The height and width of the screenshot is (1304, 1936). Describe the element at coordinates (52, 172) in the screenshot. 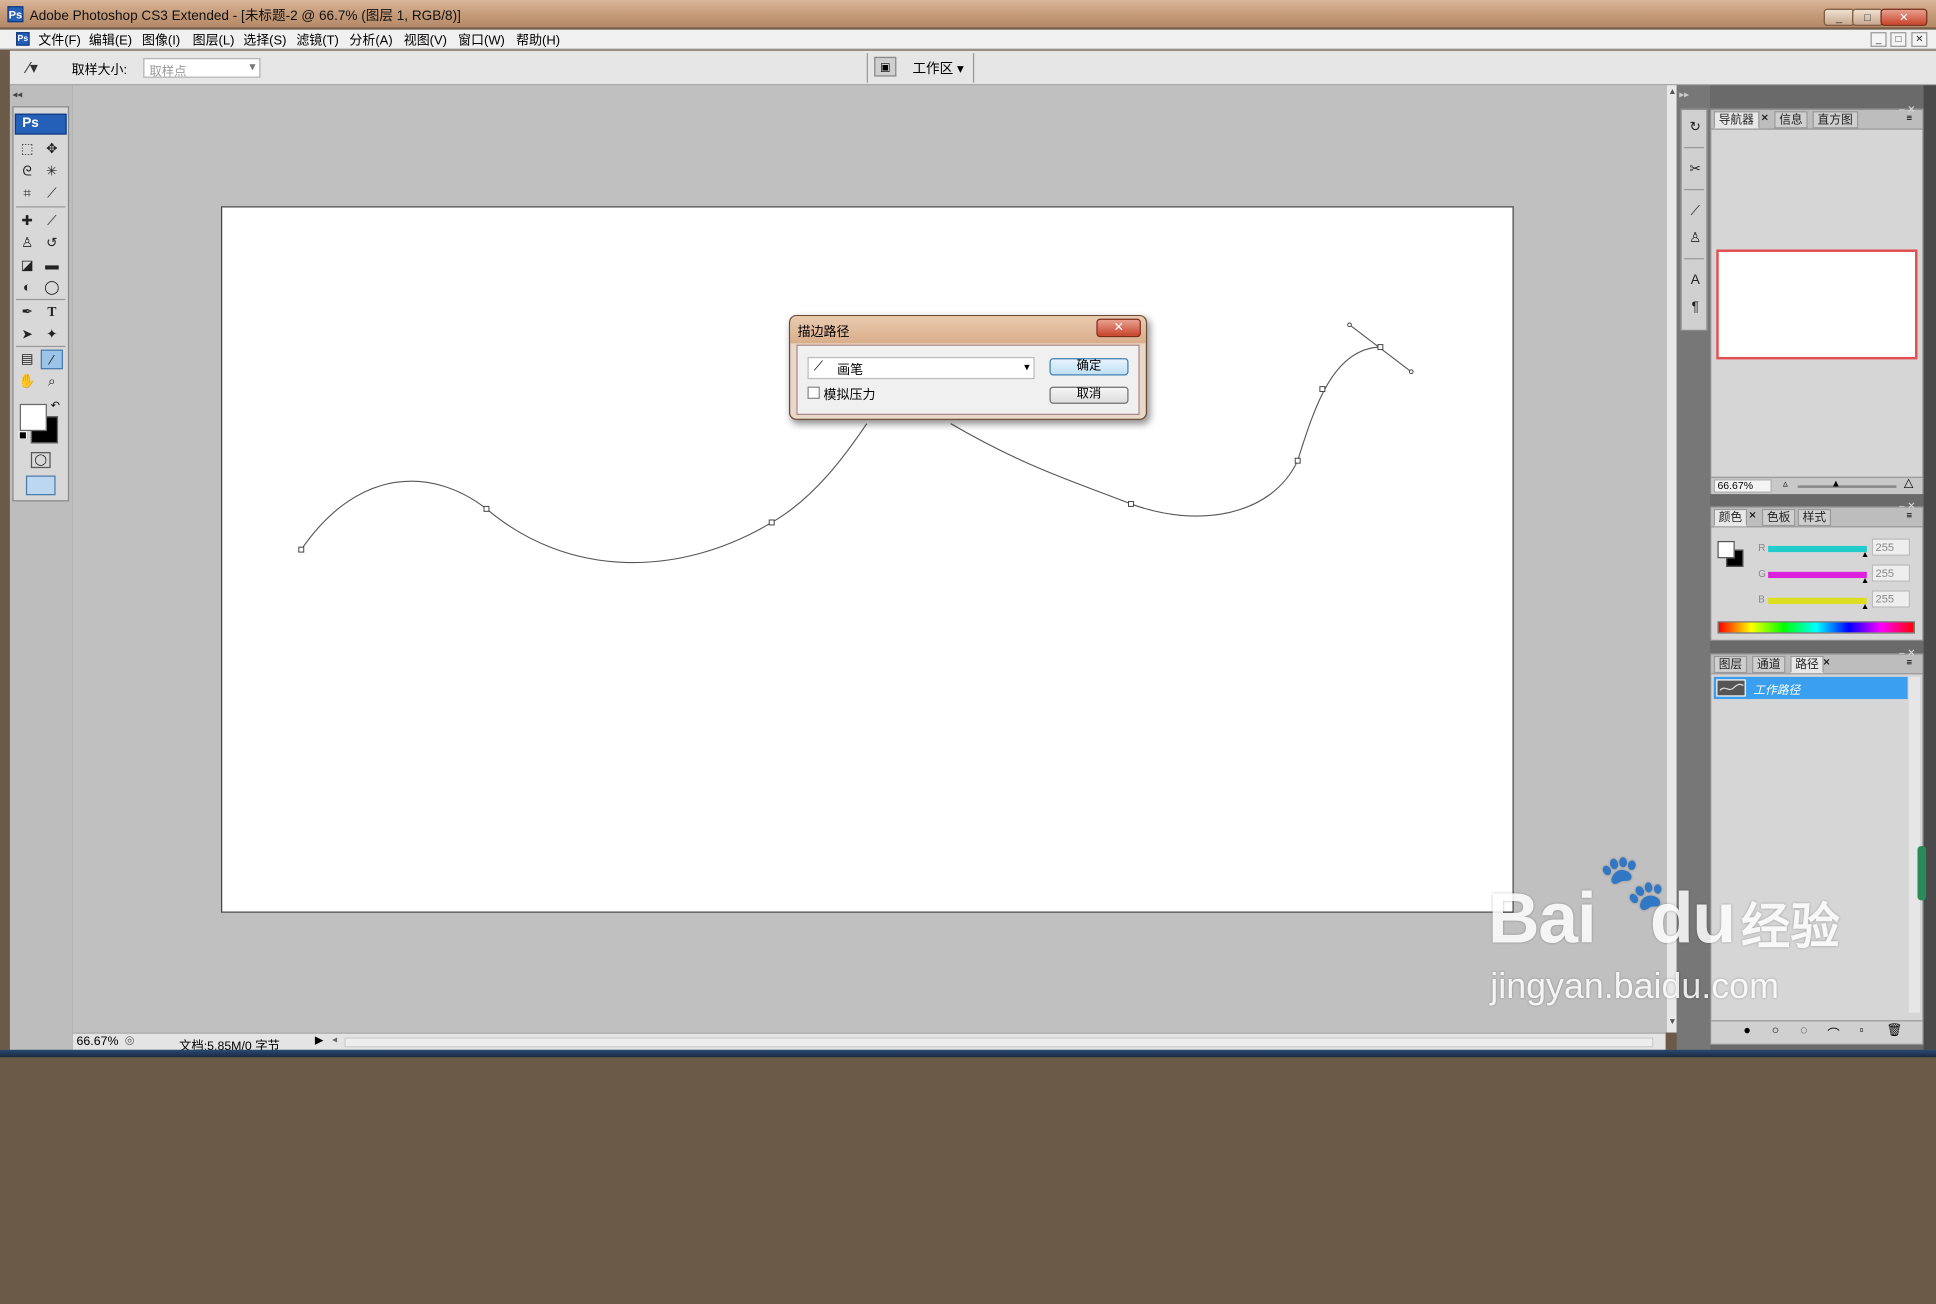

I see `magic-wand-icon: ✳` at that location.